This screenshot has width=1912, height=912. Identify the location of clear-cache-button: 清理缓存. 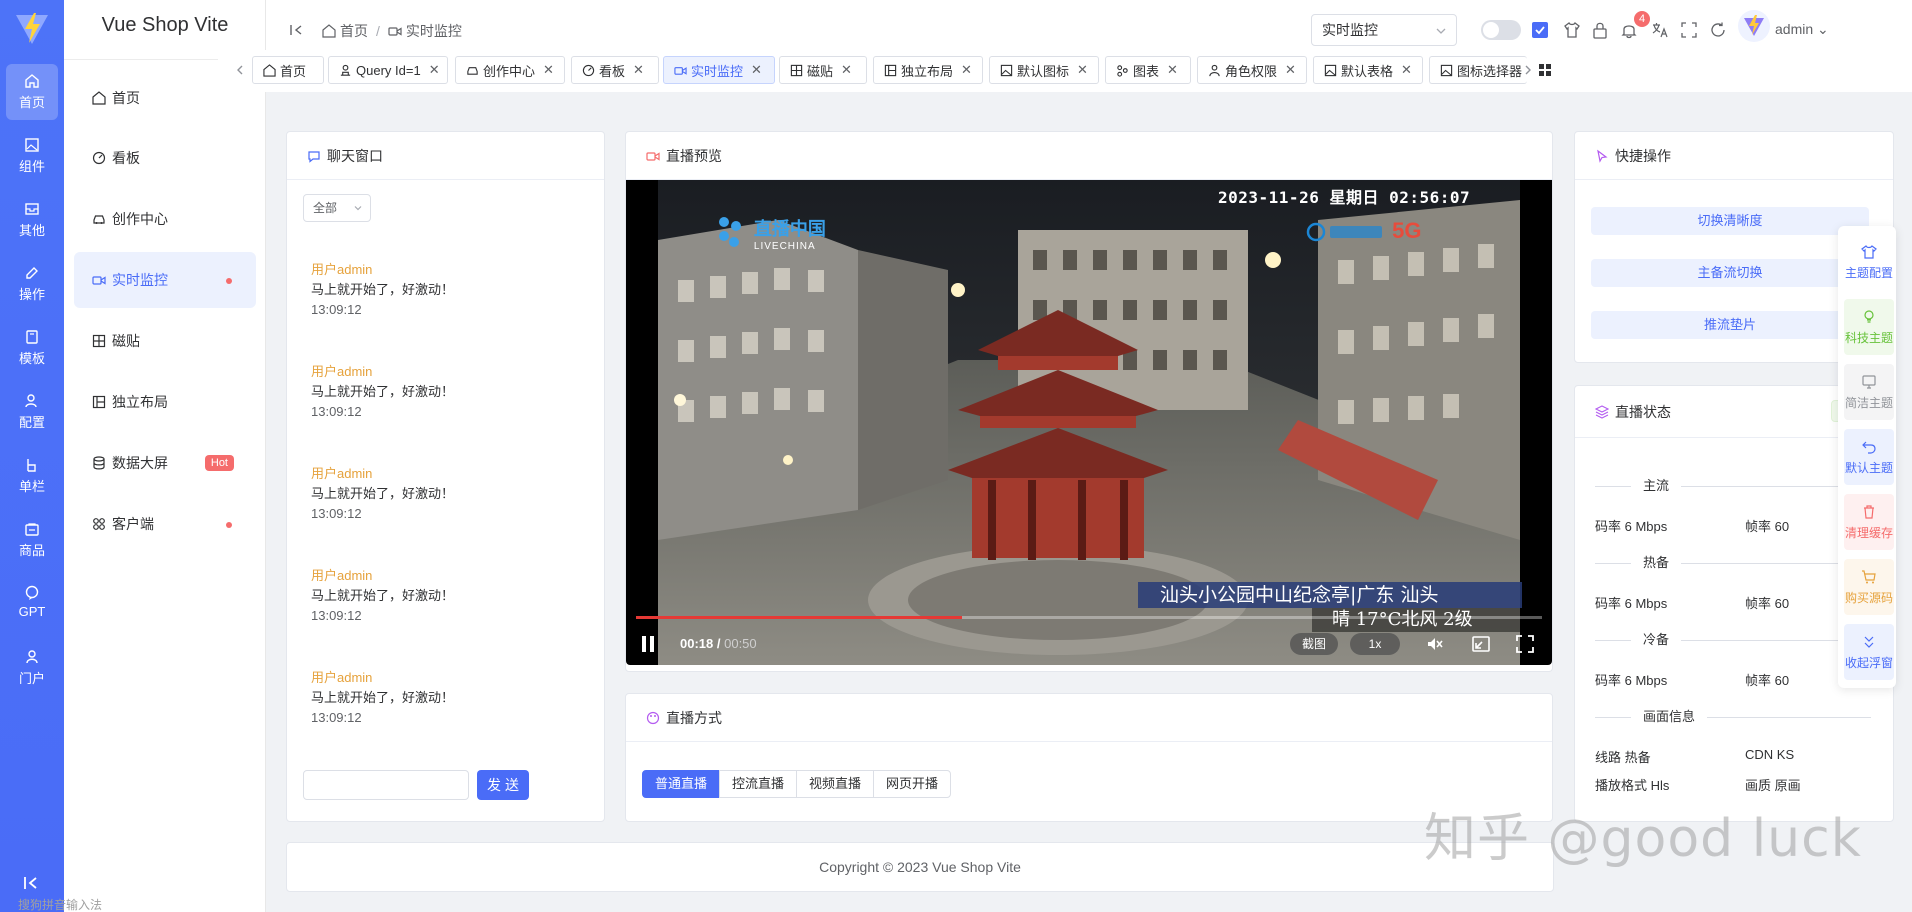
(1869, 522).